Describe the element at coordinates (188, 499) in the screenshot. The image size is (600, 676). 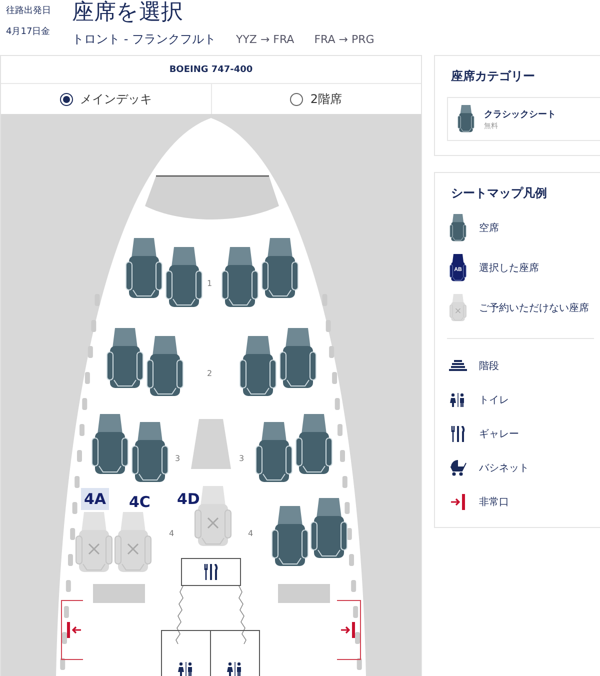
I see `seat-number: 4D` at that location.